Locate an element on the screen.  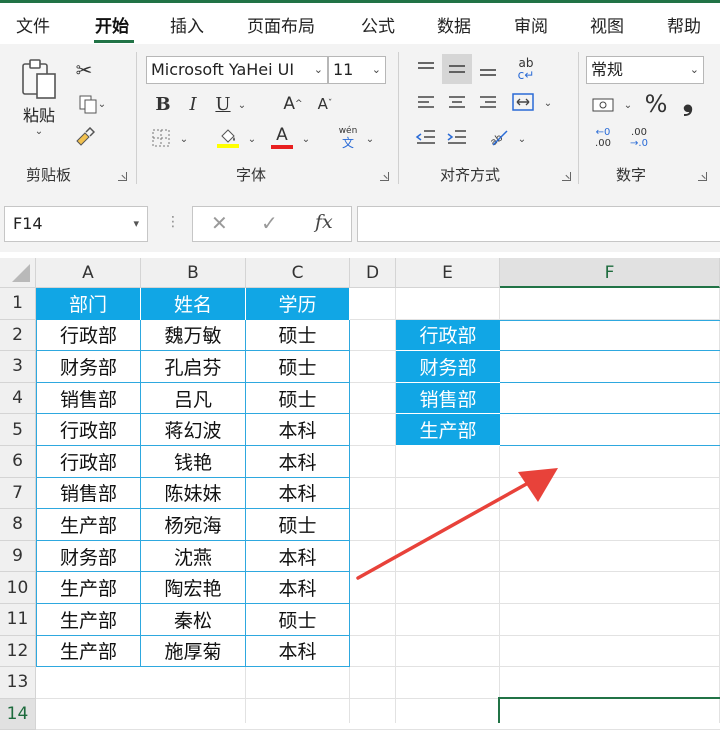
row-header-12: 12 is located at coordinates (18, 651).